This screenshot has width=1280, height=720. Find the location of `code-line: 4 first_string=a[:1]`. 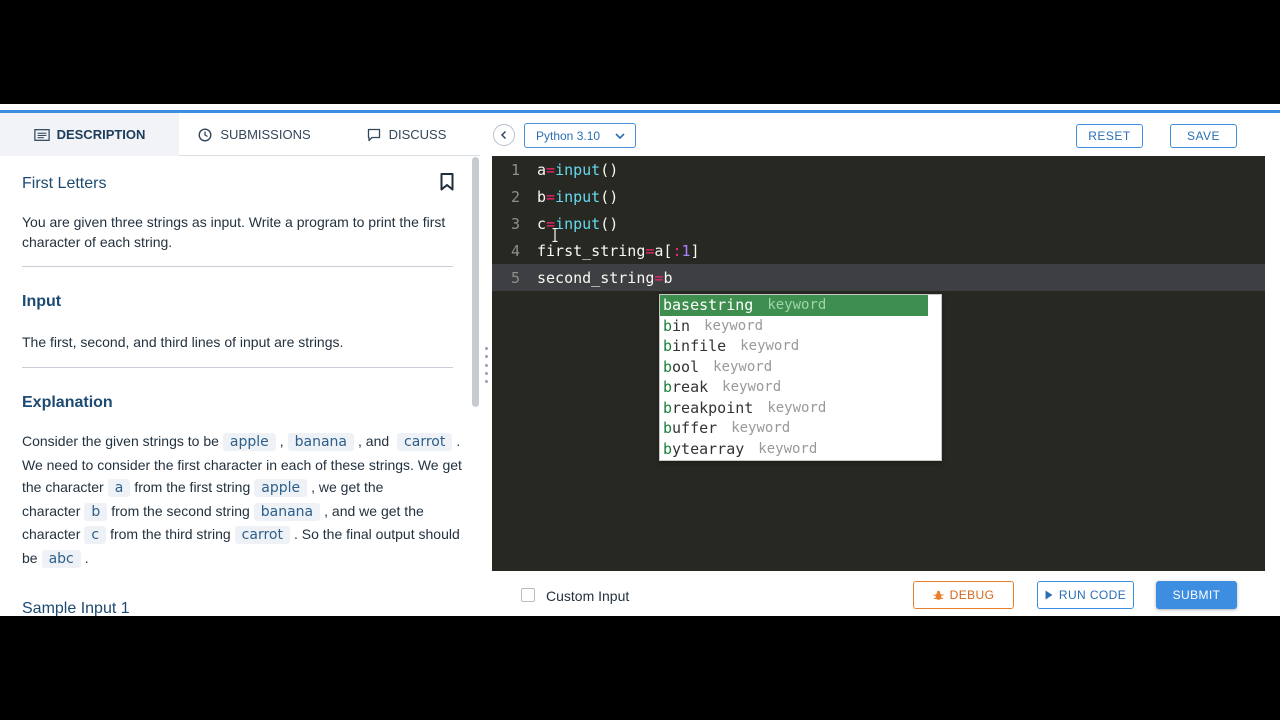

code-line: 4 first_string=a[:1] is located at coordinates (878, 250).